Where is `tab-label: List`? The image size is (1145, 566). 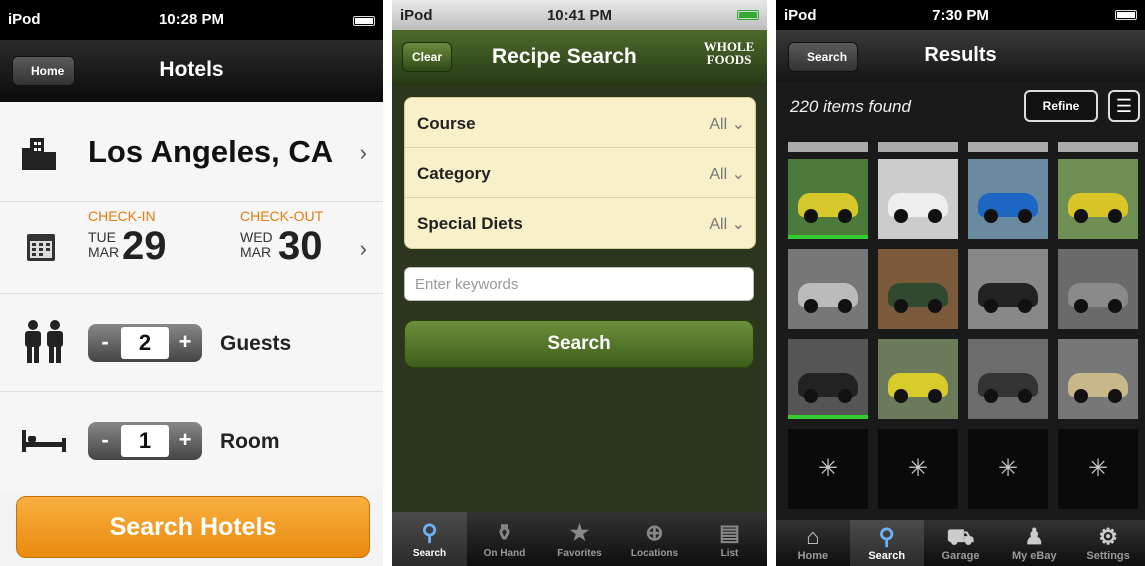 tab-label: List is located at coordinates (729, 553).